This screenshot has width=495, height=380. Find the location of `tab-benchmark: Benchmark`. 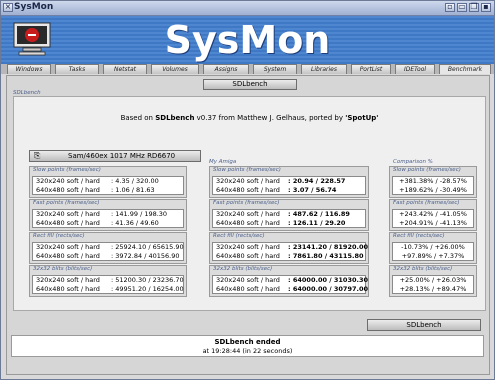

tab-benchmark: Benchmark is located at coordinates (465, 69).